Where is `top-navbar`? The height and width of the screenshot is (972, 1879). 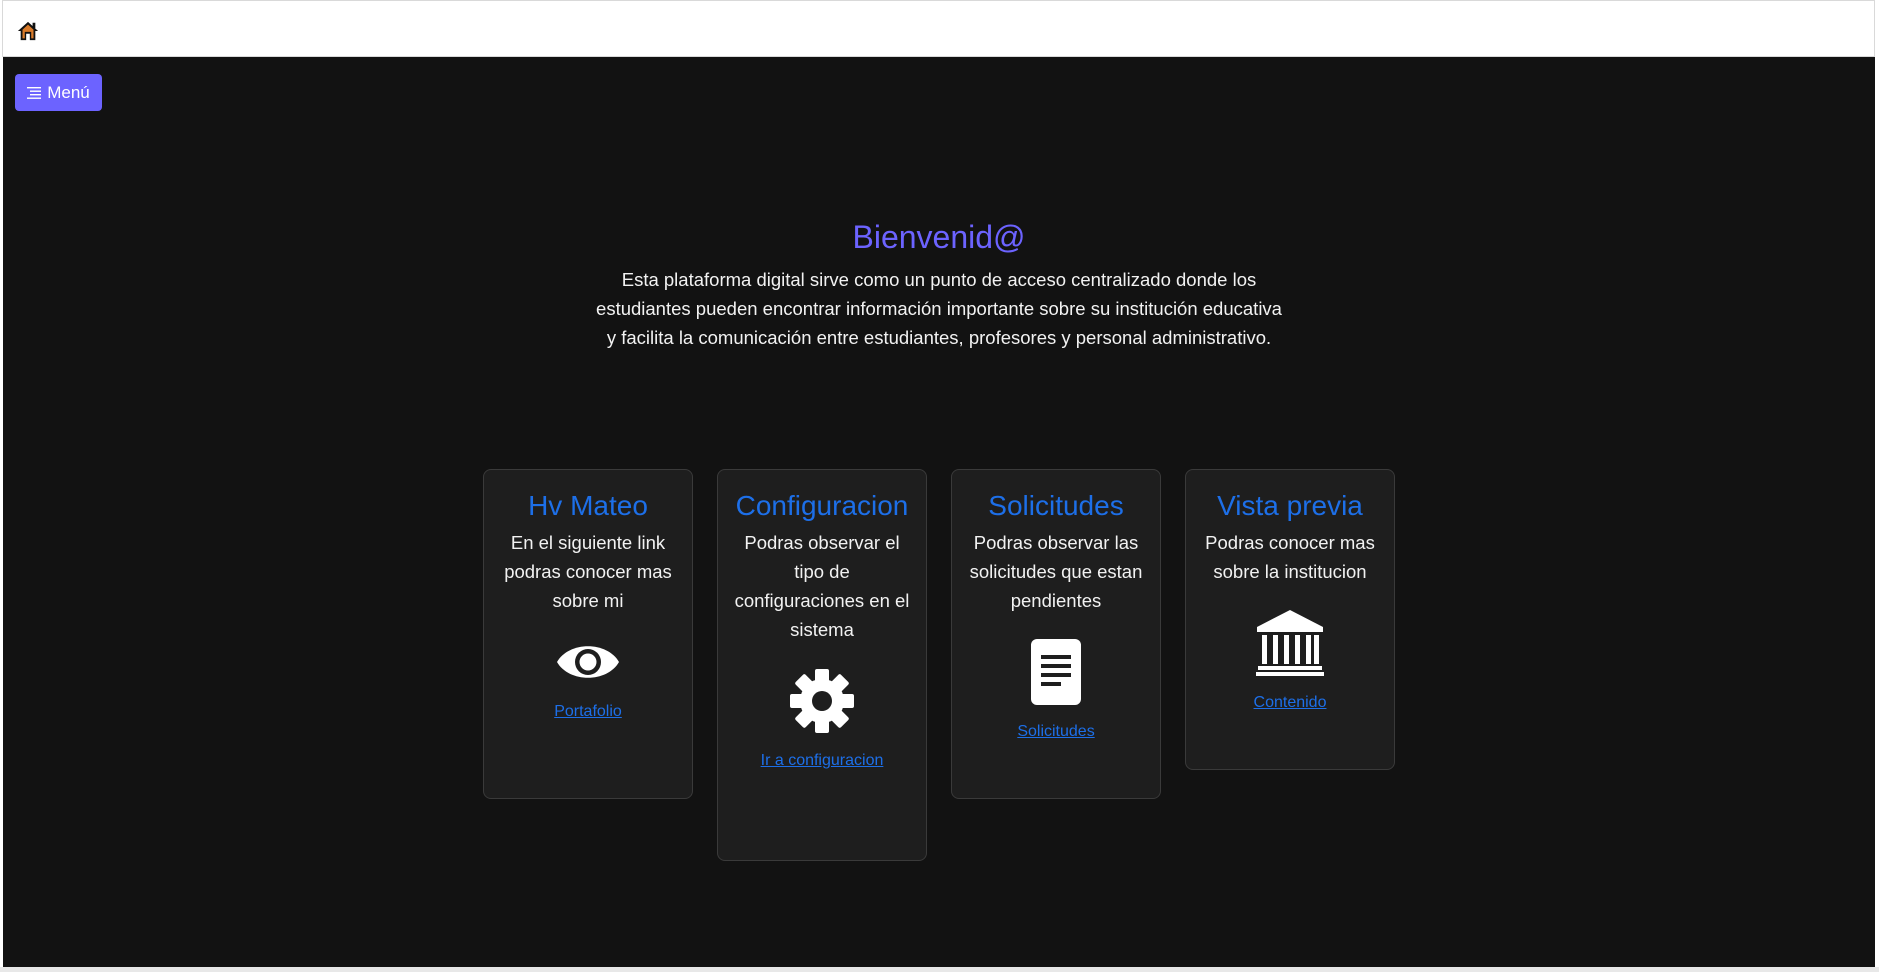
top-navbar is located at coordinates (938, 28).